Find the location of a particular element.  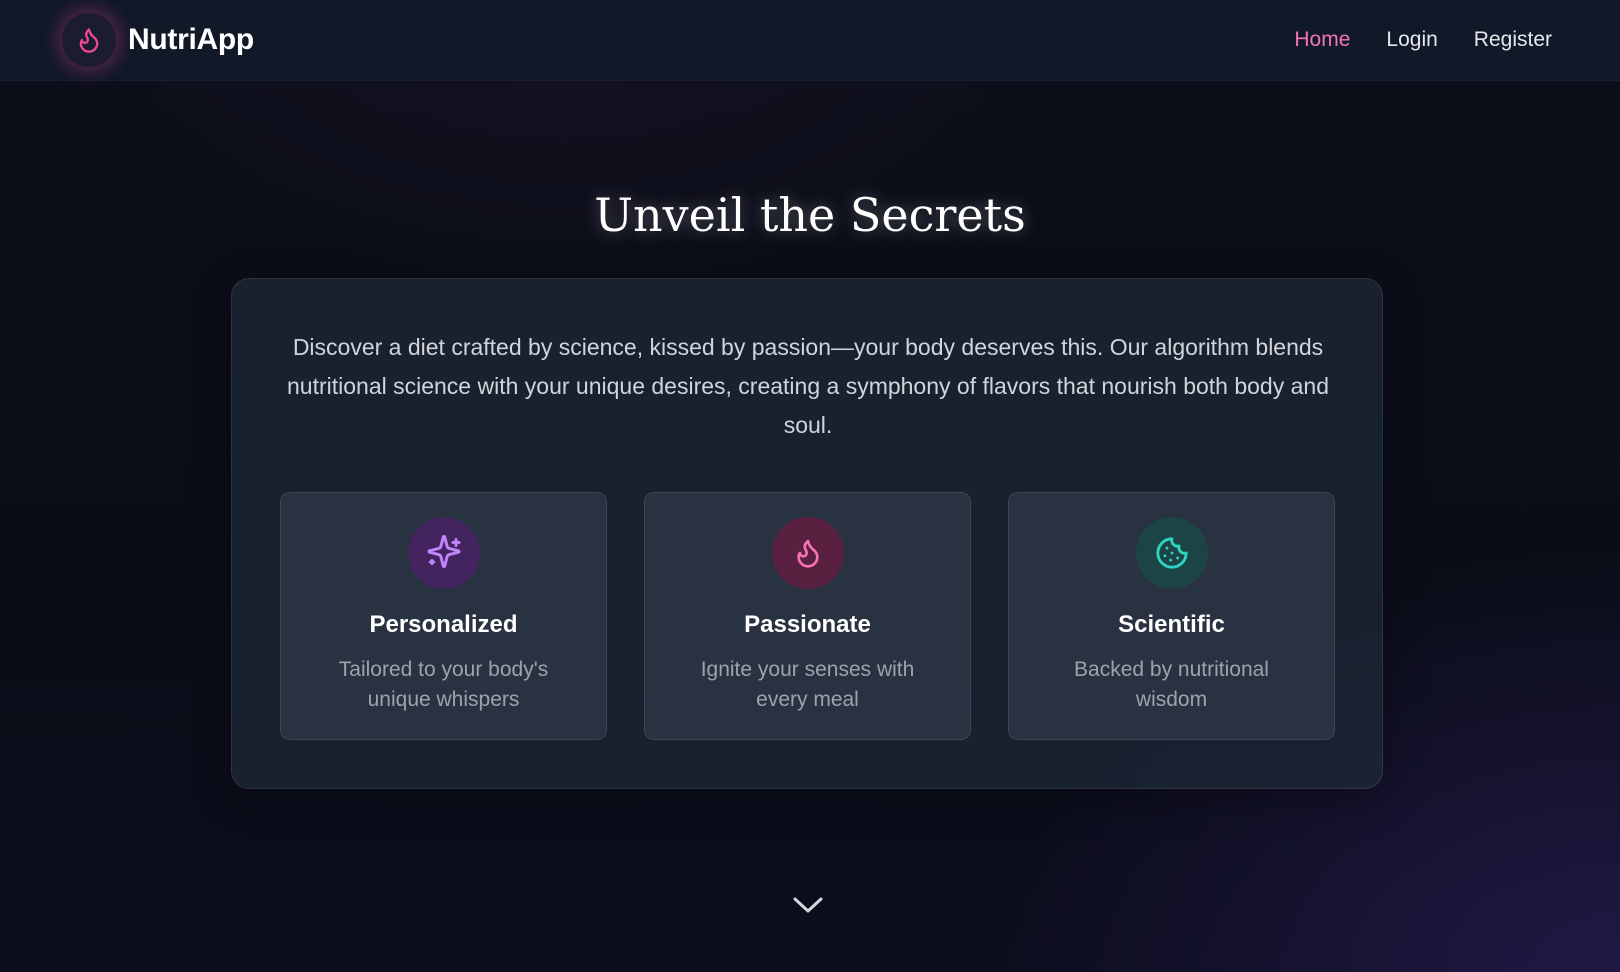

brand-name: NutriApp is located at coordinates (191, 39).